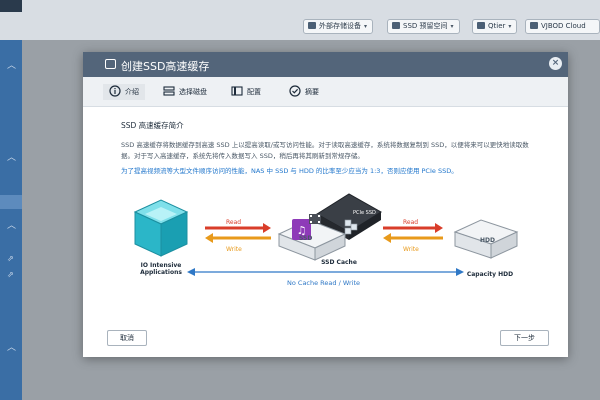 This screenshot has width=600, height=400. Describe the element at coordinates (234, 222) in the screenshot. I see `read-label-left: Read` at that location.